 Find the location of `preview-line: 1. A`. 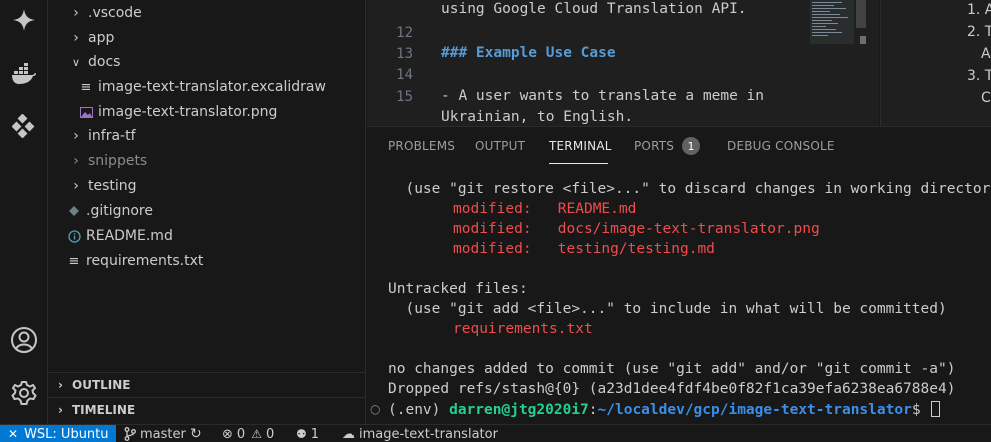

preview-line: 1. A is located at coordinates (979, 10).